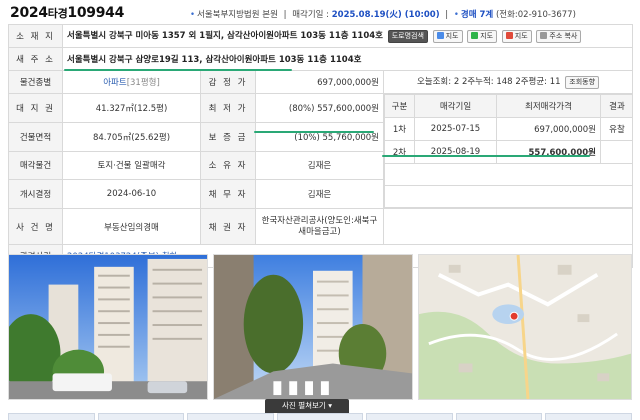 This screenshot has width=640, height=420. What do you see at coordinates (228, 226) in the screenshot?
I see `creditor-label: 채 권 자` at bounding box center [228, 226].